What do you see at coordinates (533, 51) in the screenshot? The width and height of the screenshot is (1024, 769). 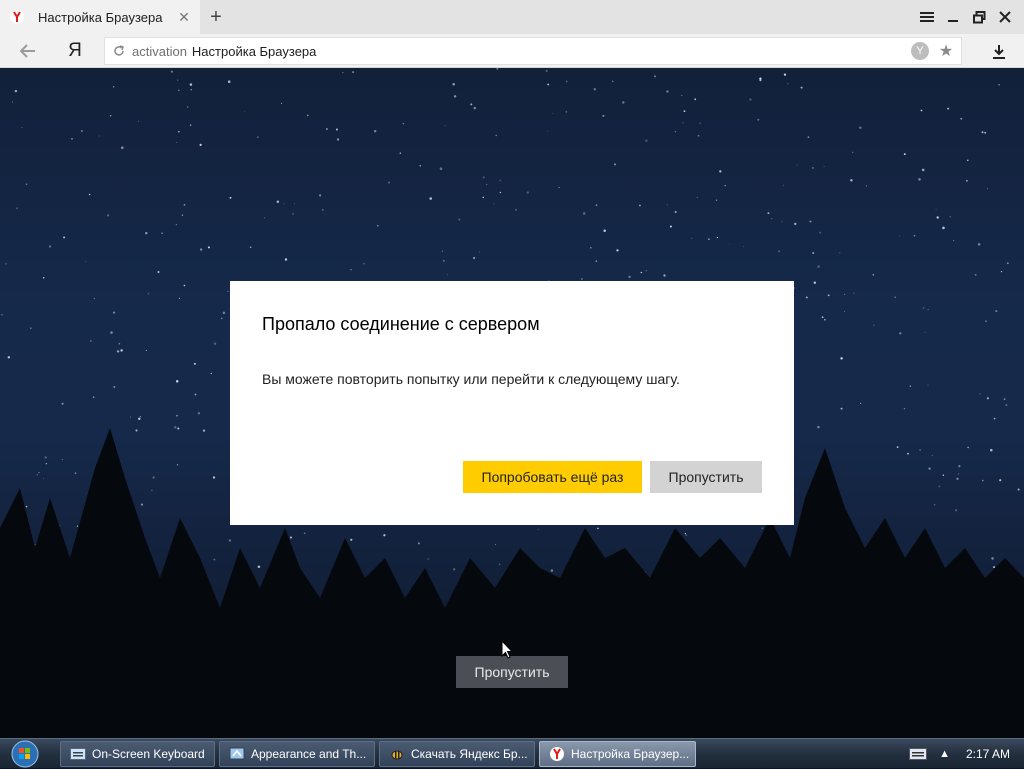 I see `address-bar: activation Настройка Браузера Y ★` at bounding box center [533, 51].